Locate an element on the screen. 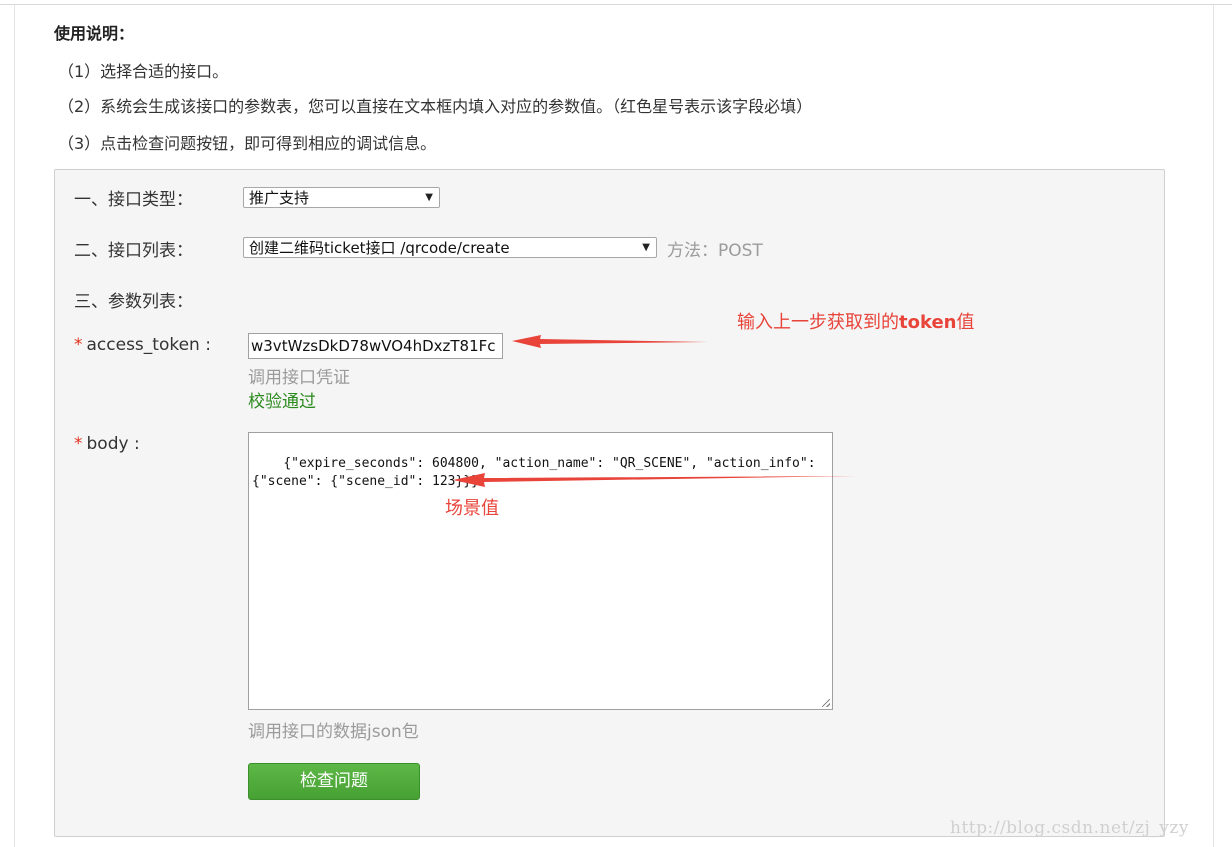 Image resolution: width=1232 pixels, height=847 pixels. interface-list-label: 二、接口列表： is located at coordinates (133, 251).